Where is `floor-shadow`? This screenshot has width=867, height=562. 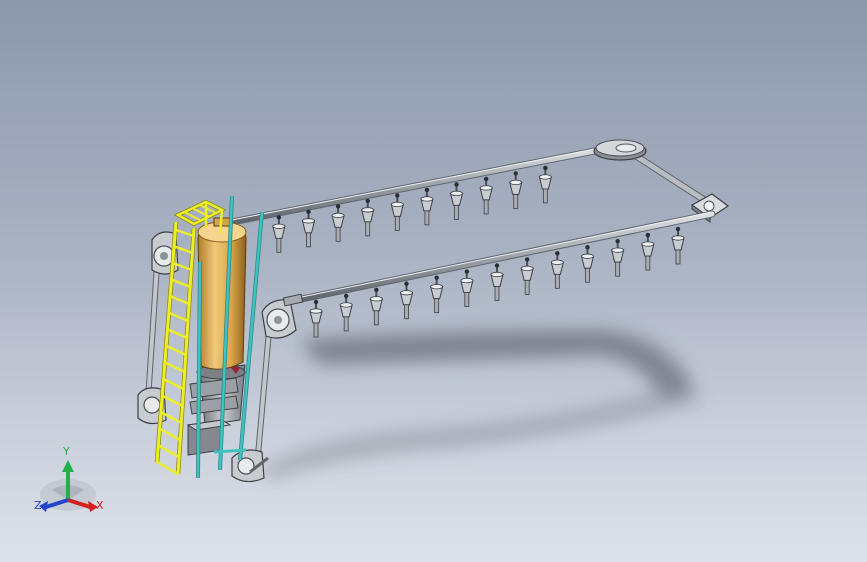
floor-shadow is located at coordinates (480, 405).